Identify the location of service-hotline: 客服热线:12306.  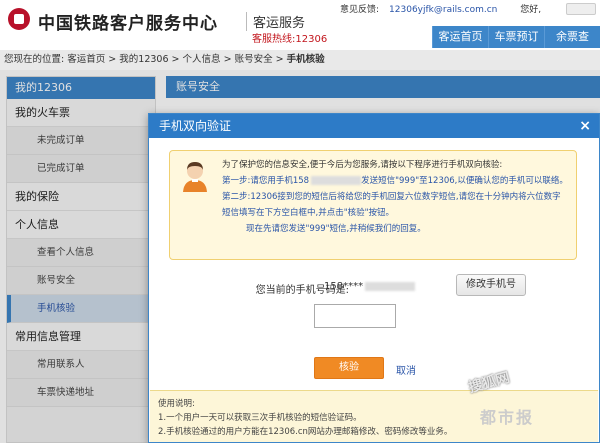
(290, 39).